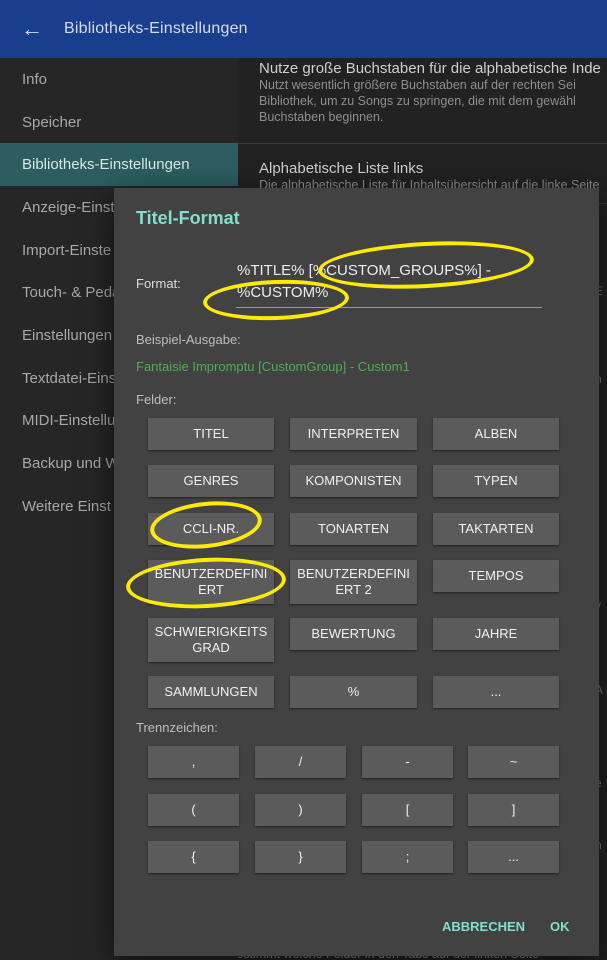 This screenshot has height=960, width=607. Describe the element at coordinates (283, 292) in the screenshot. I see `format-value-line-2: %CUSTOM%` at that location.